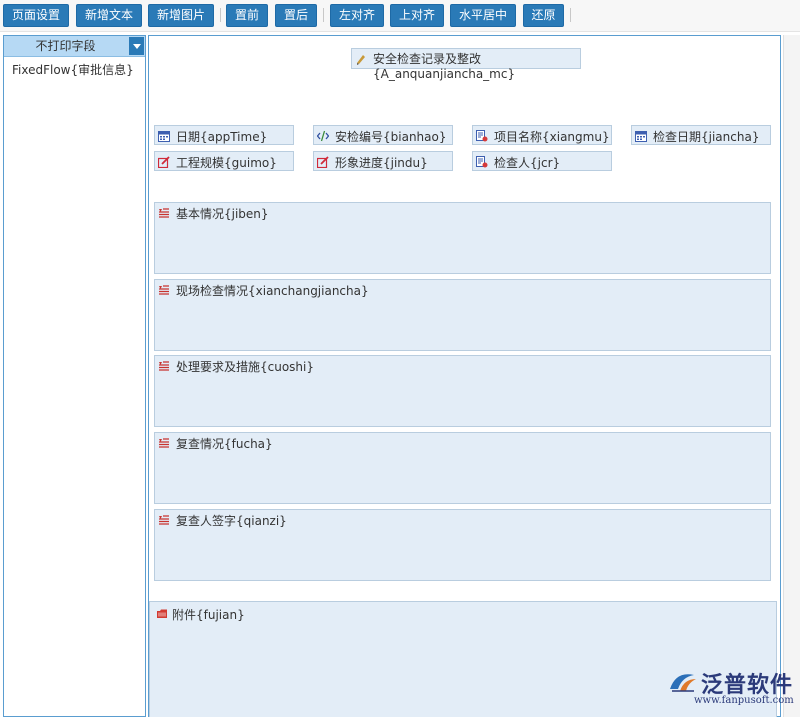 This screenshot has height=717, width=800. What do you see at coordinates (323, 136) in the screenshot?
I see `code-icon` at bounding box center [323, 136].